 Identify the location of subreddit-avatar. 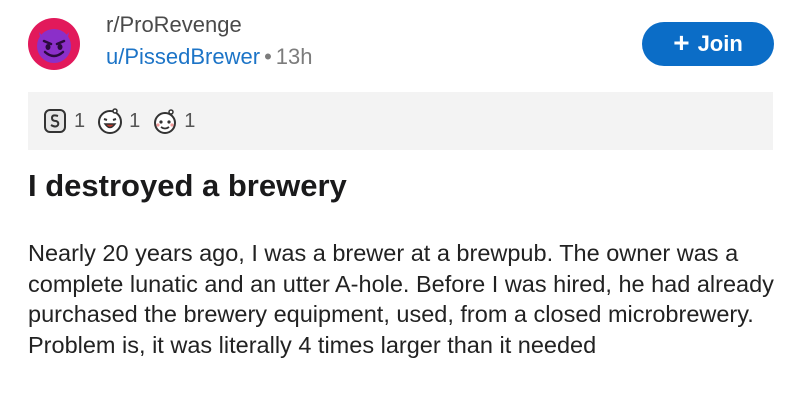
(54, 44).